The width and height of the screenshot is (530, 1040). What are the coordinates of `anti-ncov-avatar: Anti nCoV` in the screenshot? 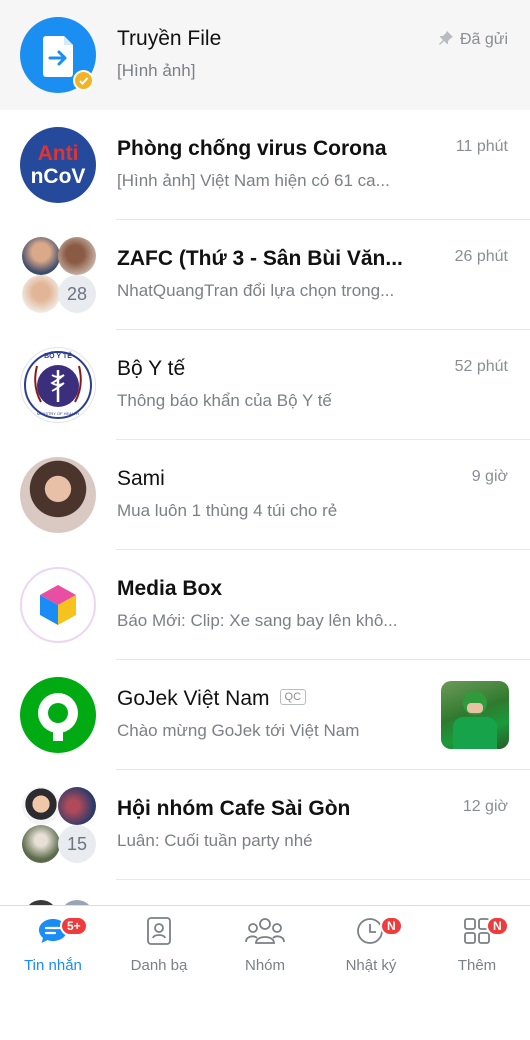 It's located at (58, 165).